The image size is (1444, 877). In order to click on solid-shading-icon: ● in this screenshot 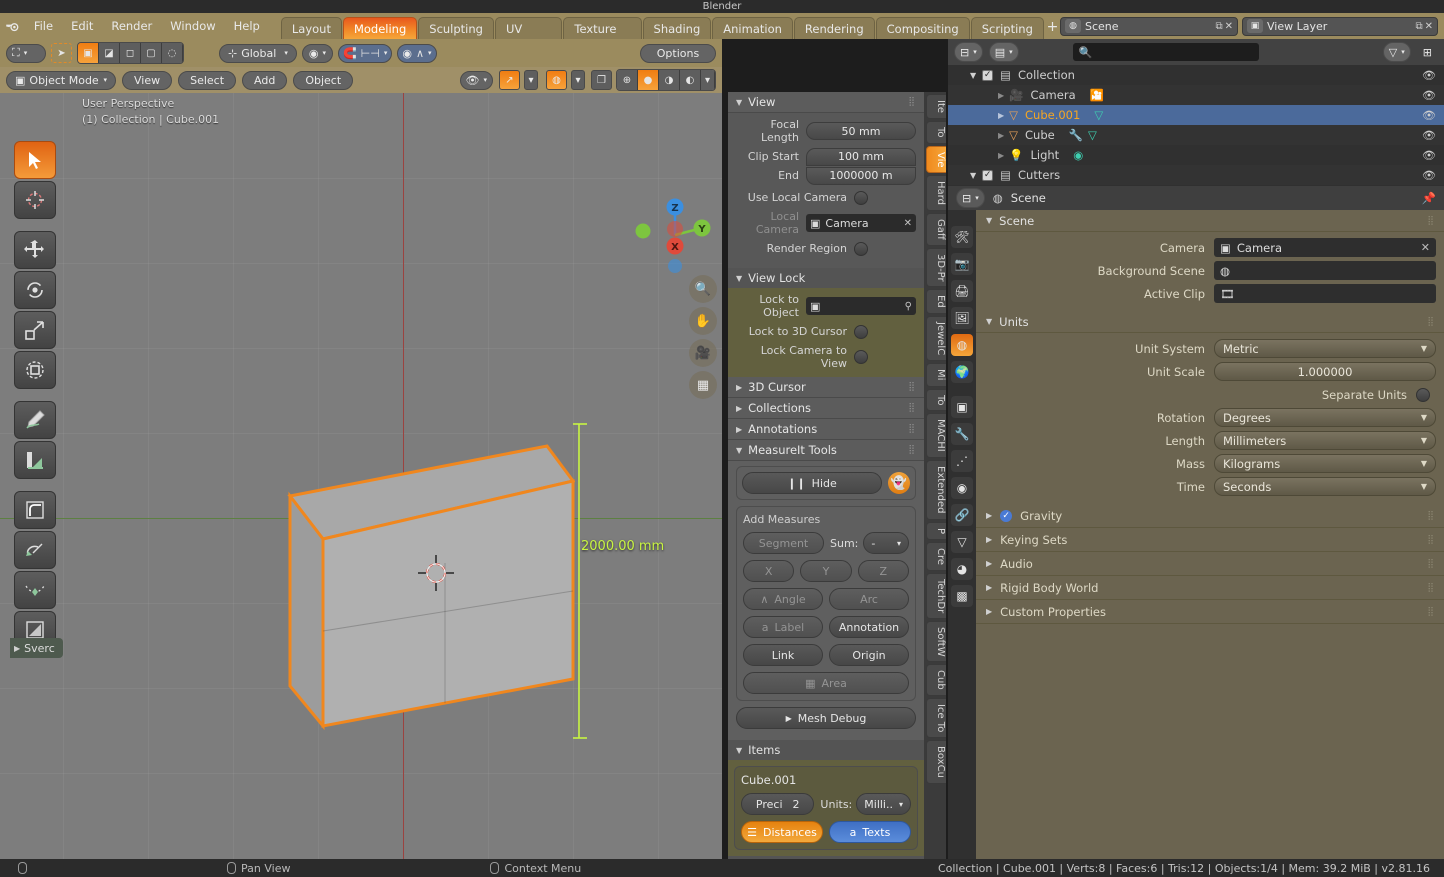, I will do `click(648, 80)`.